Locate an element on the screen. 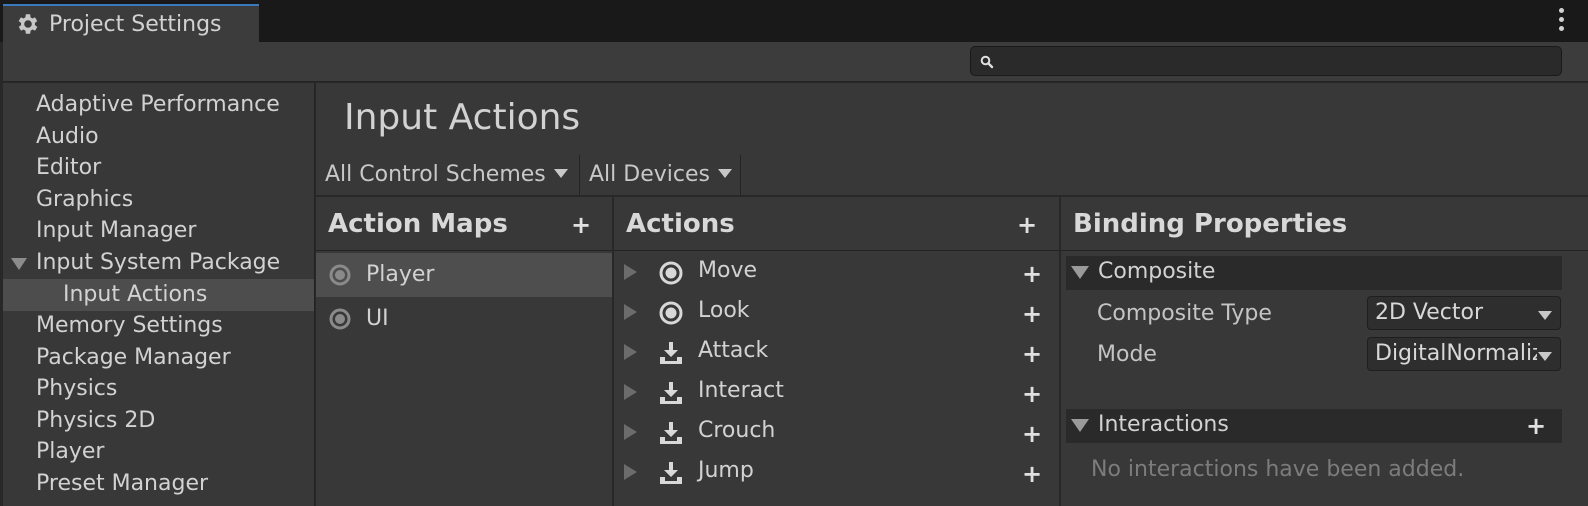  sidebar-item-label: Graphics is located at coordinates (85, 199).